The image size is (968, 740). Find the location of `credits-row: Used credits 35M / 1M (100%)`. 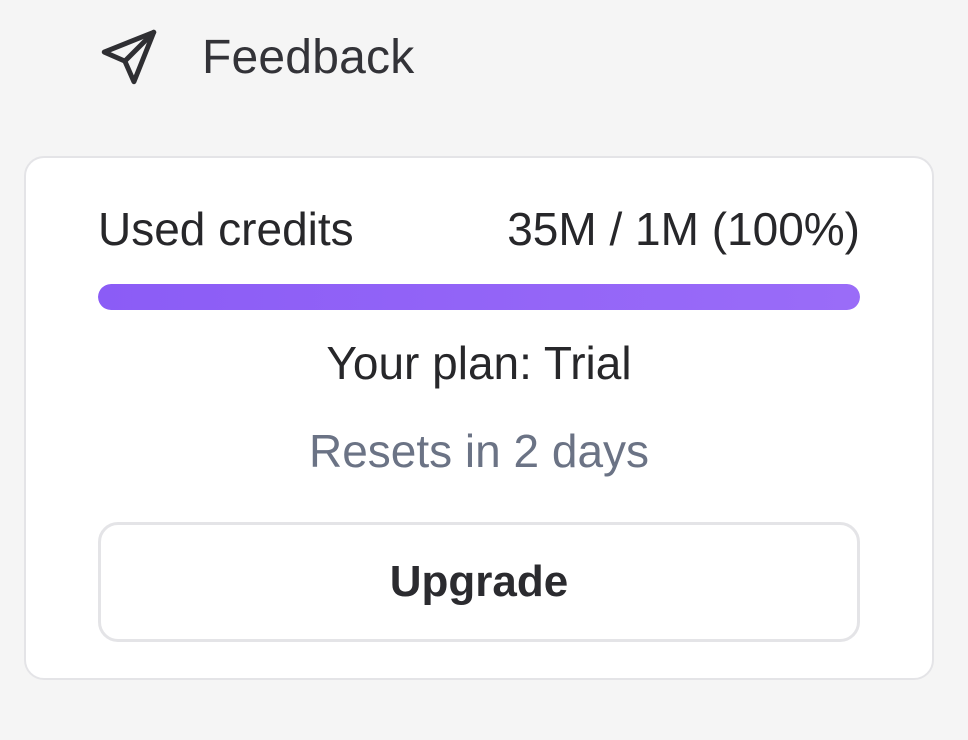

credits-row: Used credits 35M / 1M (100%) is located at coordinates (479, 229).